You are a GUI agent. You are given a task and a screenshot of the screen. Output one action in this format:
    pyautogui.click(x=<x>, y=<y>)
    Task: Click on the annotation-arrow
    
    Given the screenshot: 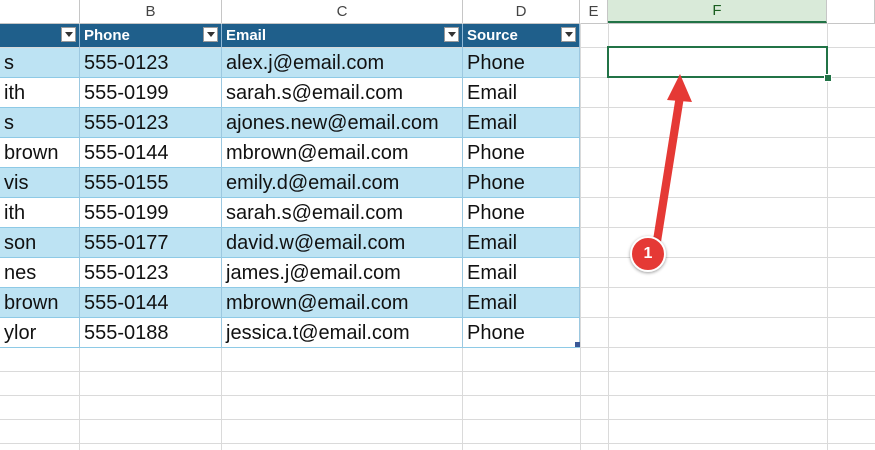 What is the action you would take?
    pyautogui.click(x=672, y=158)
    